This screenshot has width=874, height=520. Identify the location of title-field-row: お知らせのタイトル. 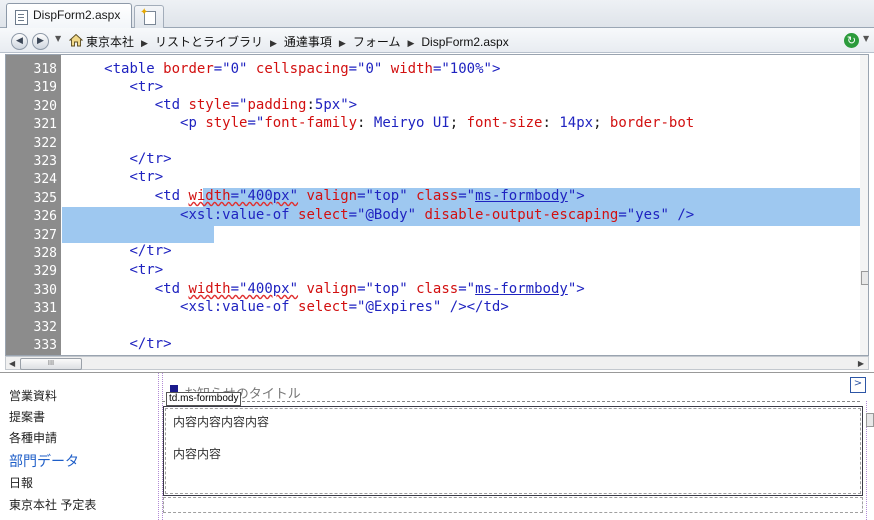
(510, 391).